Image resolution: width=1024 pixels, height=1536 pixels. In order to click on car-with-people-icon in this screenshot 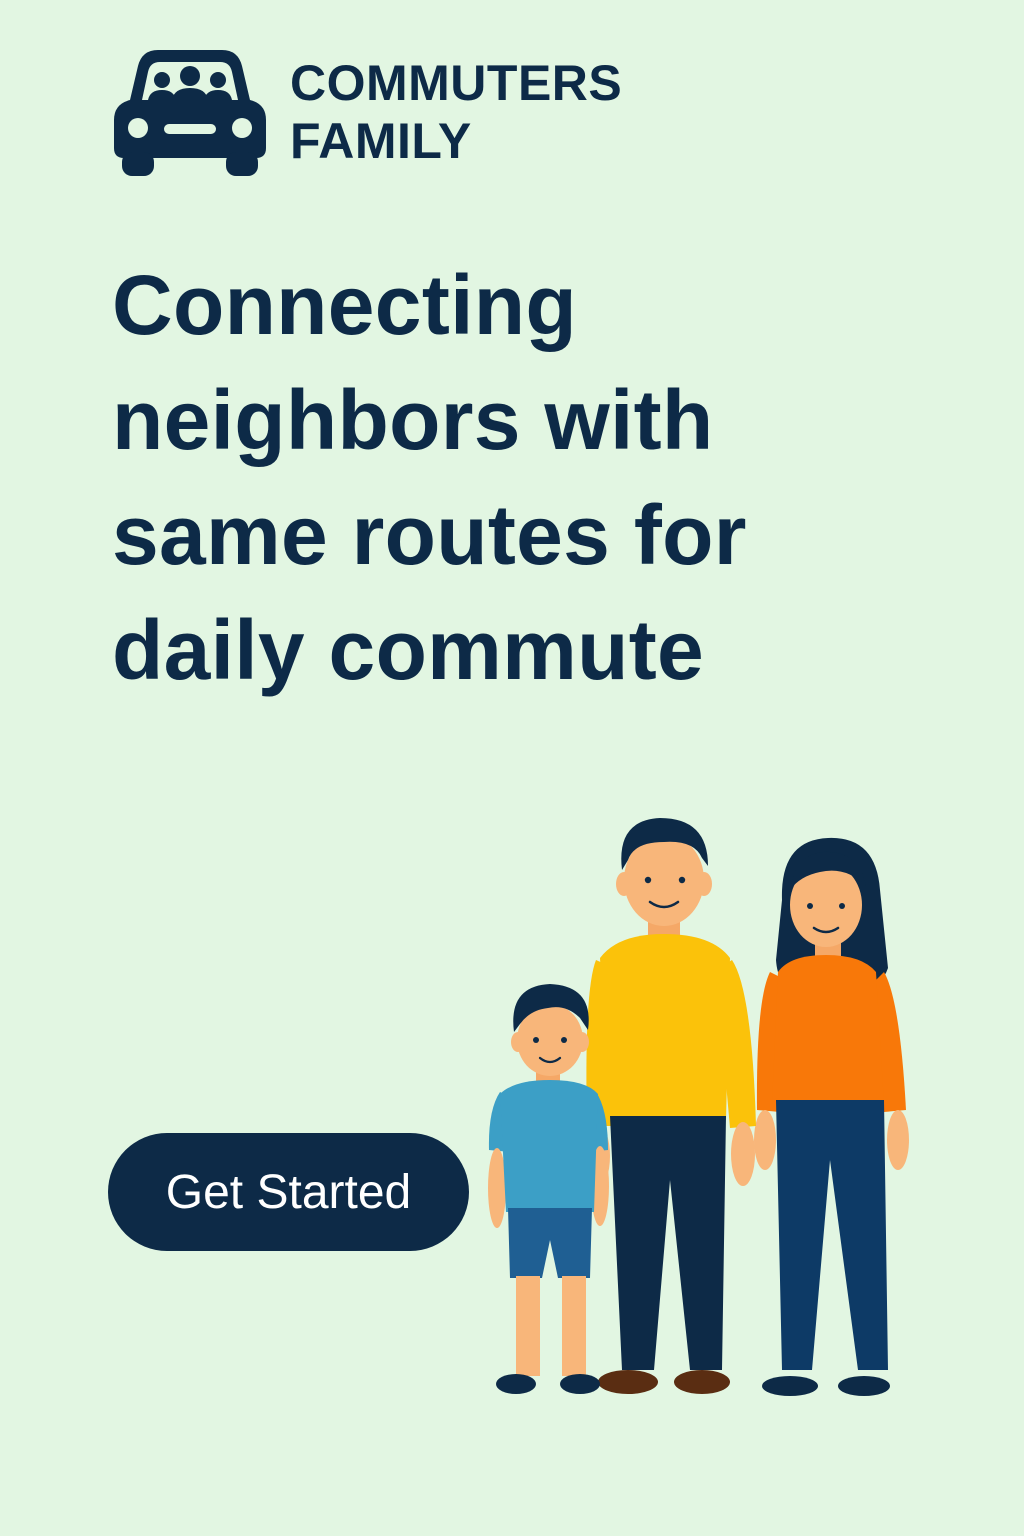, I will do `click(190, 113)`.